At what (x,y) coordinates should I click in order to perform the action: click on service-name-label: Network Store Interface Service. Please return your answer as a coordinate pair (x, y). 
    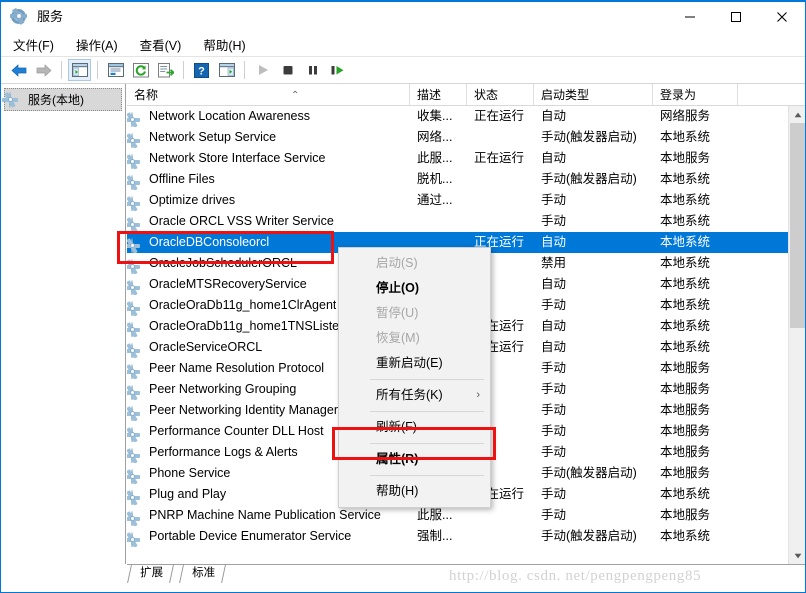
    Looking at the image, I should click on (237, 158).